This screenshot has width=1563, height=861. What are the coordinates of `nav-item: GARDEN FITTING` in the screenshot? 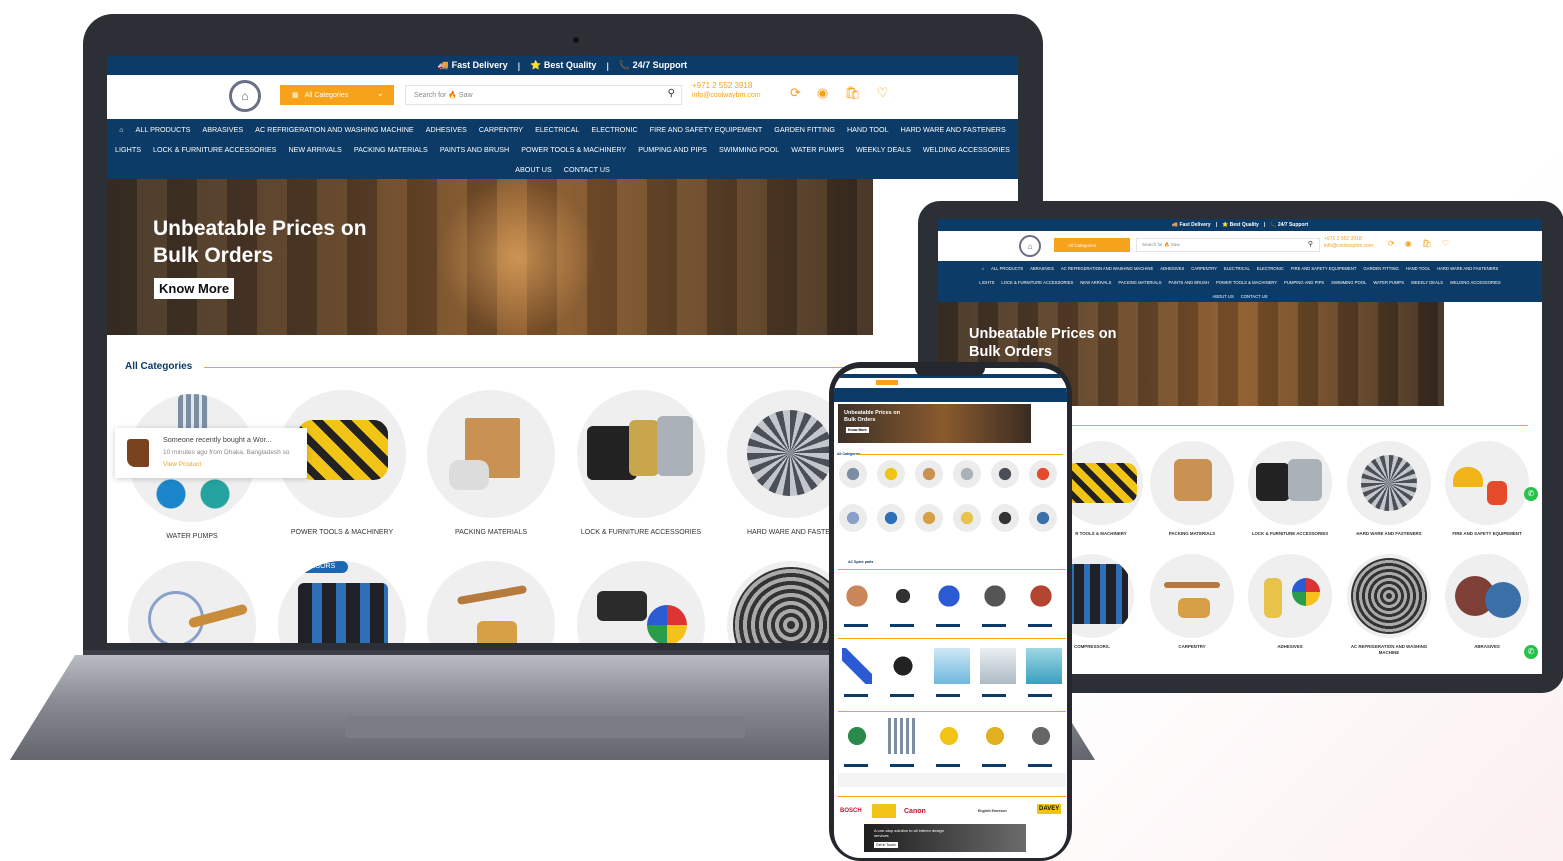 It's located at (804, 129).